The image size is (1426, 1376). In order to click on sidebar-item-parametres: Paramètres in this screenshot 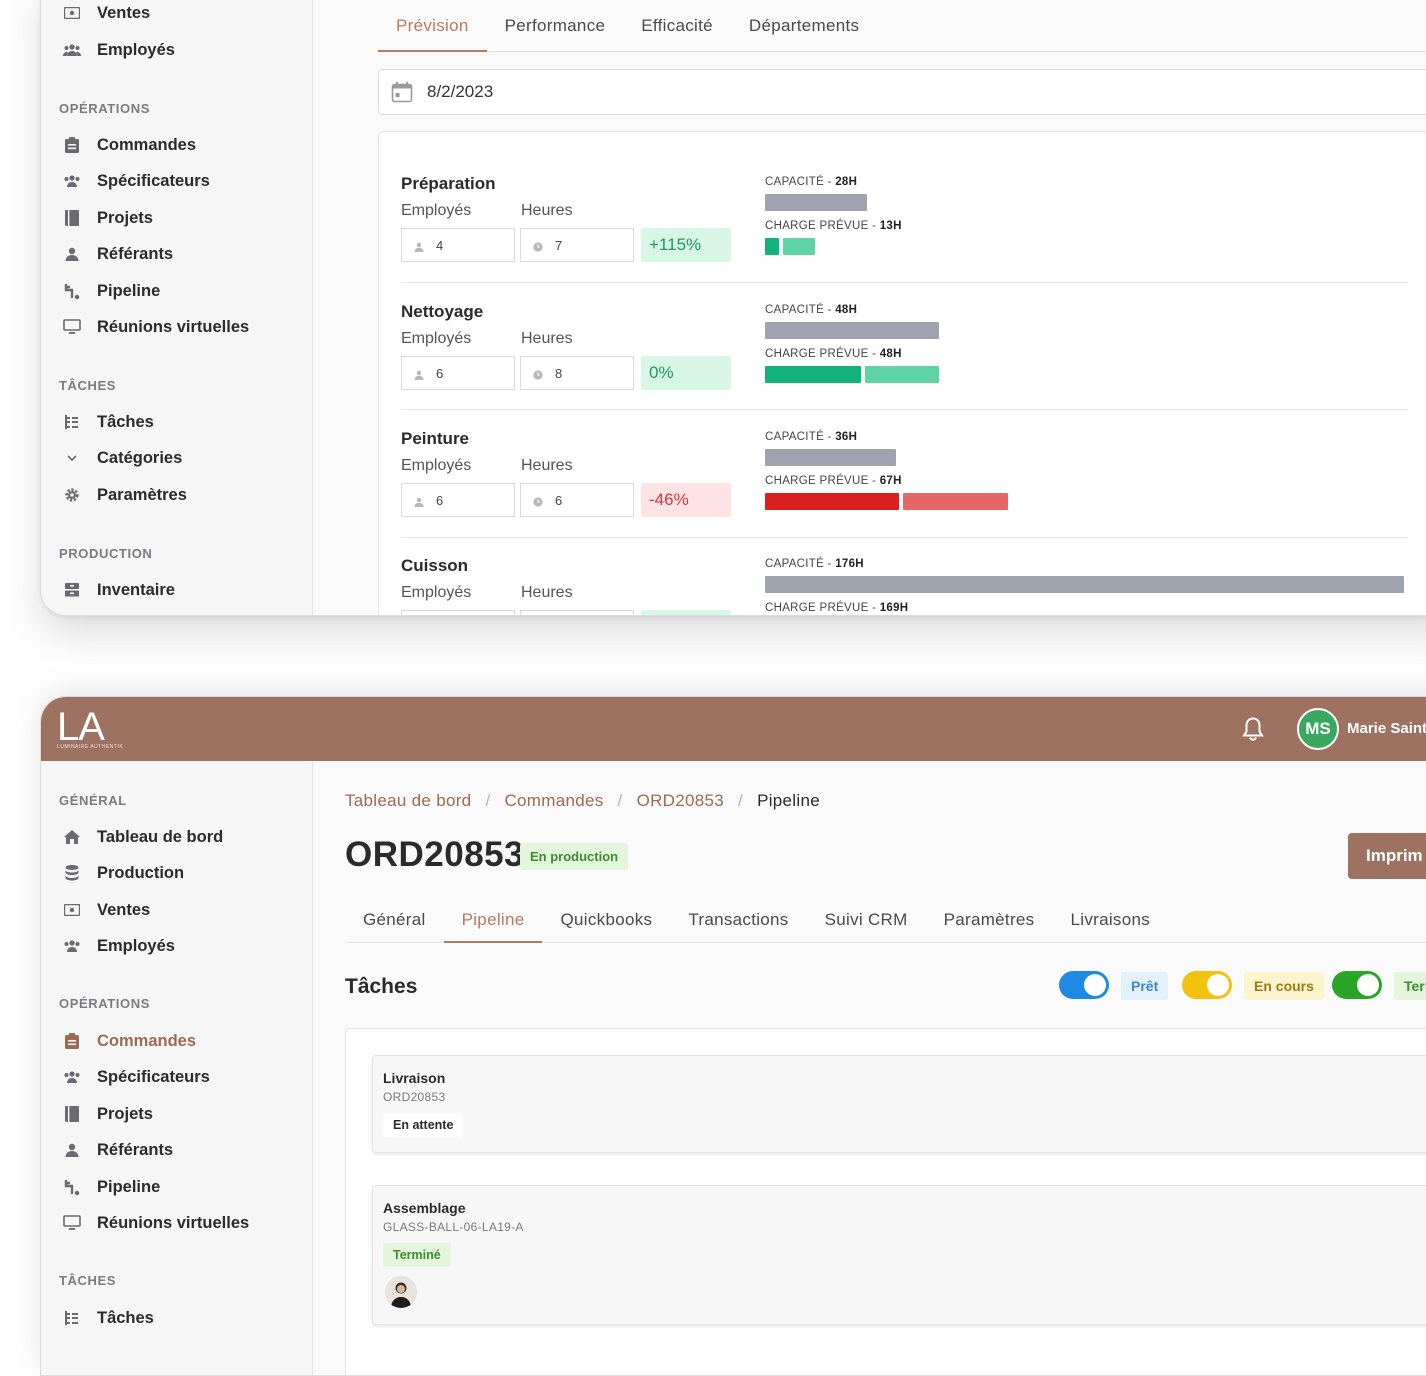, I will do `click(124, 495)`.